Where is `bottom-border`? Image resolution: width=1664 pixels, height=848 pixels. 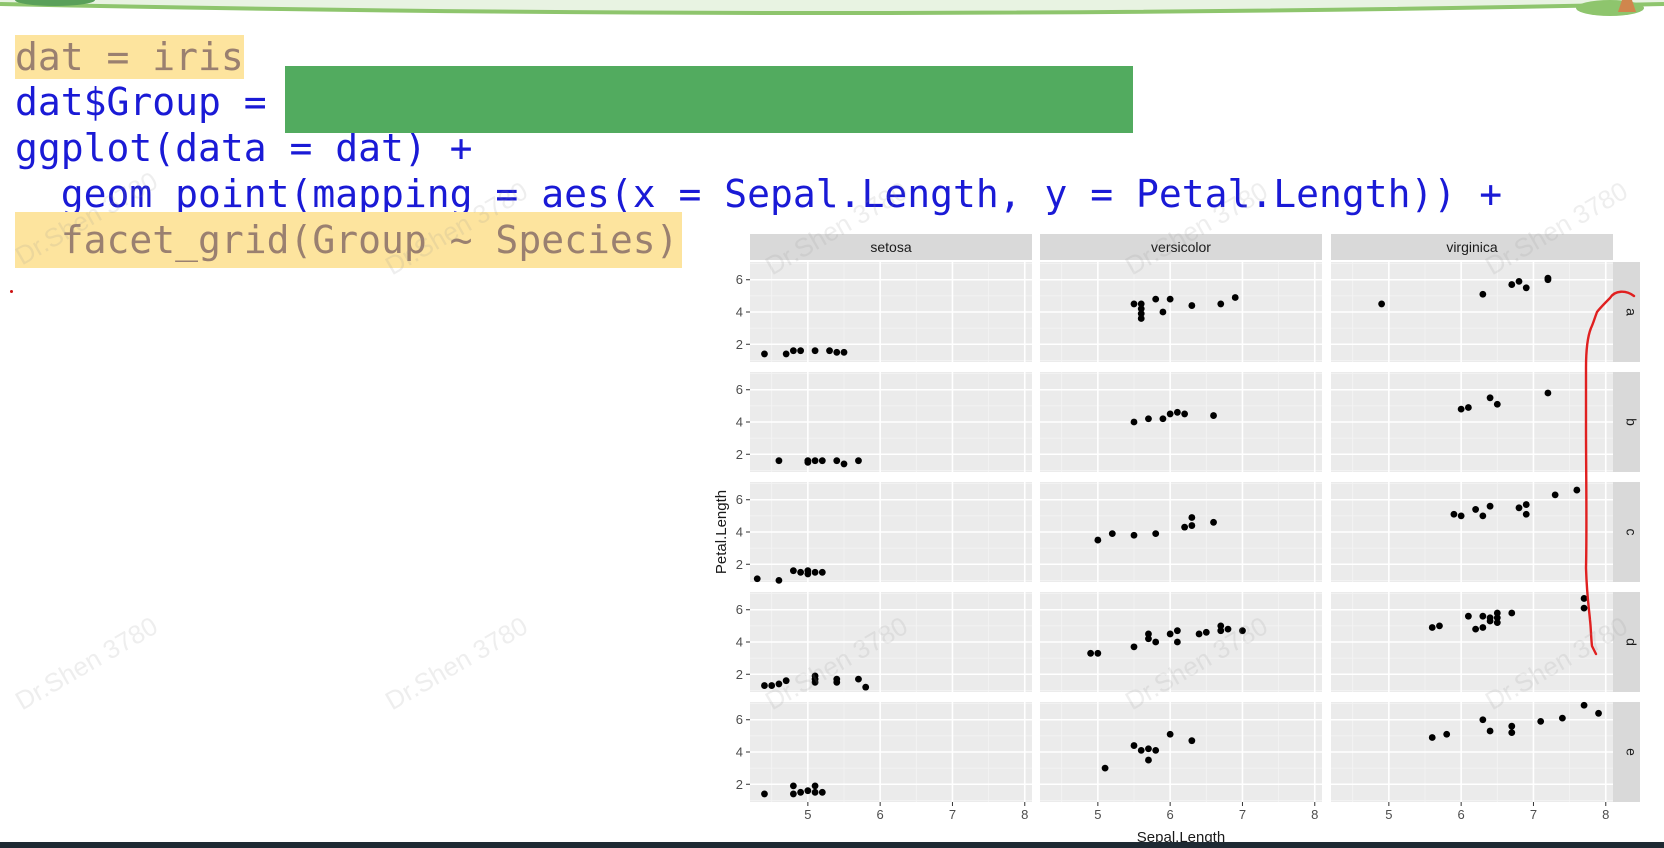 bottom-border is located at coordinates (832, 845).